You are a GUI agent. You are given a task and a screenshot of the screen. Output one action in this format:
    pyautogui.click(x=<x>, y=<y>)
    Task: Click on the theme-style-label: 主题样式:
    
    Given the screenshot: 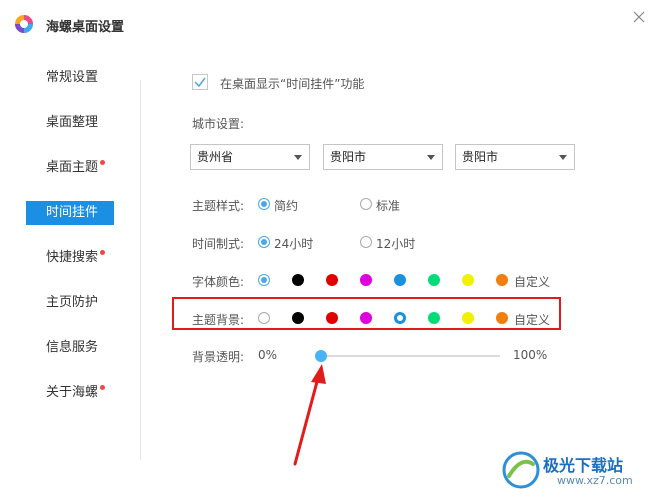 What is the action you would take?
    pyautogui.click(x=218, y=206)
    